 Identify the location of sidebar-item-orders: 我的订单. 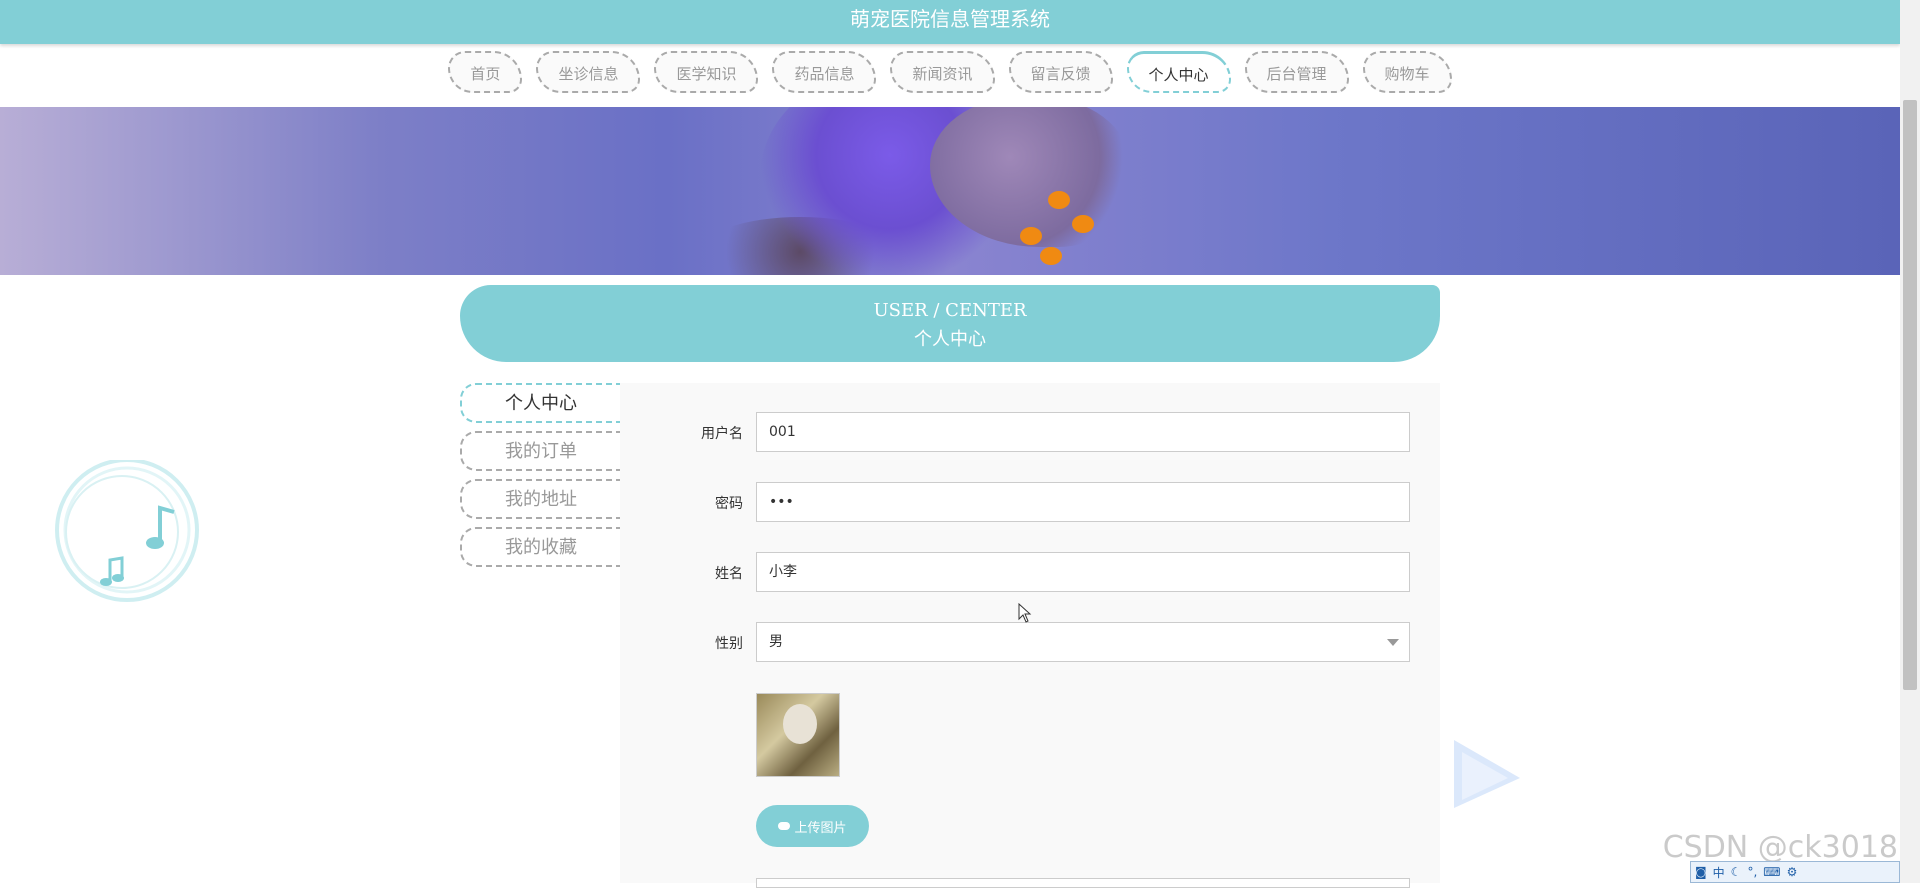
(540, 451).